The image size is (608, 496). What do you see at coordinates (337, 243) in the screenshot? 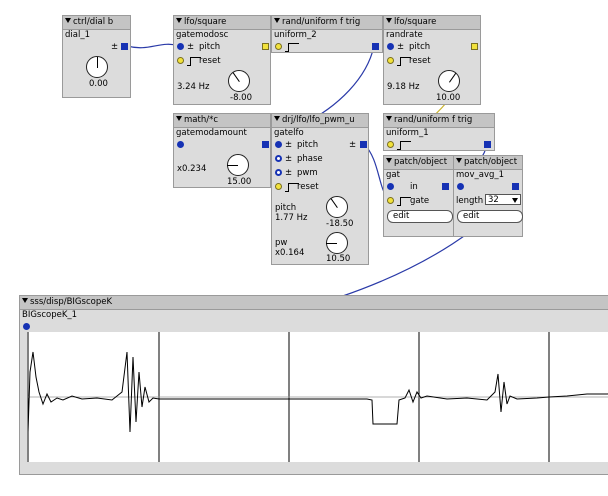
I see `pwm-pw-knob` at bounding box center [337, 243].